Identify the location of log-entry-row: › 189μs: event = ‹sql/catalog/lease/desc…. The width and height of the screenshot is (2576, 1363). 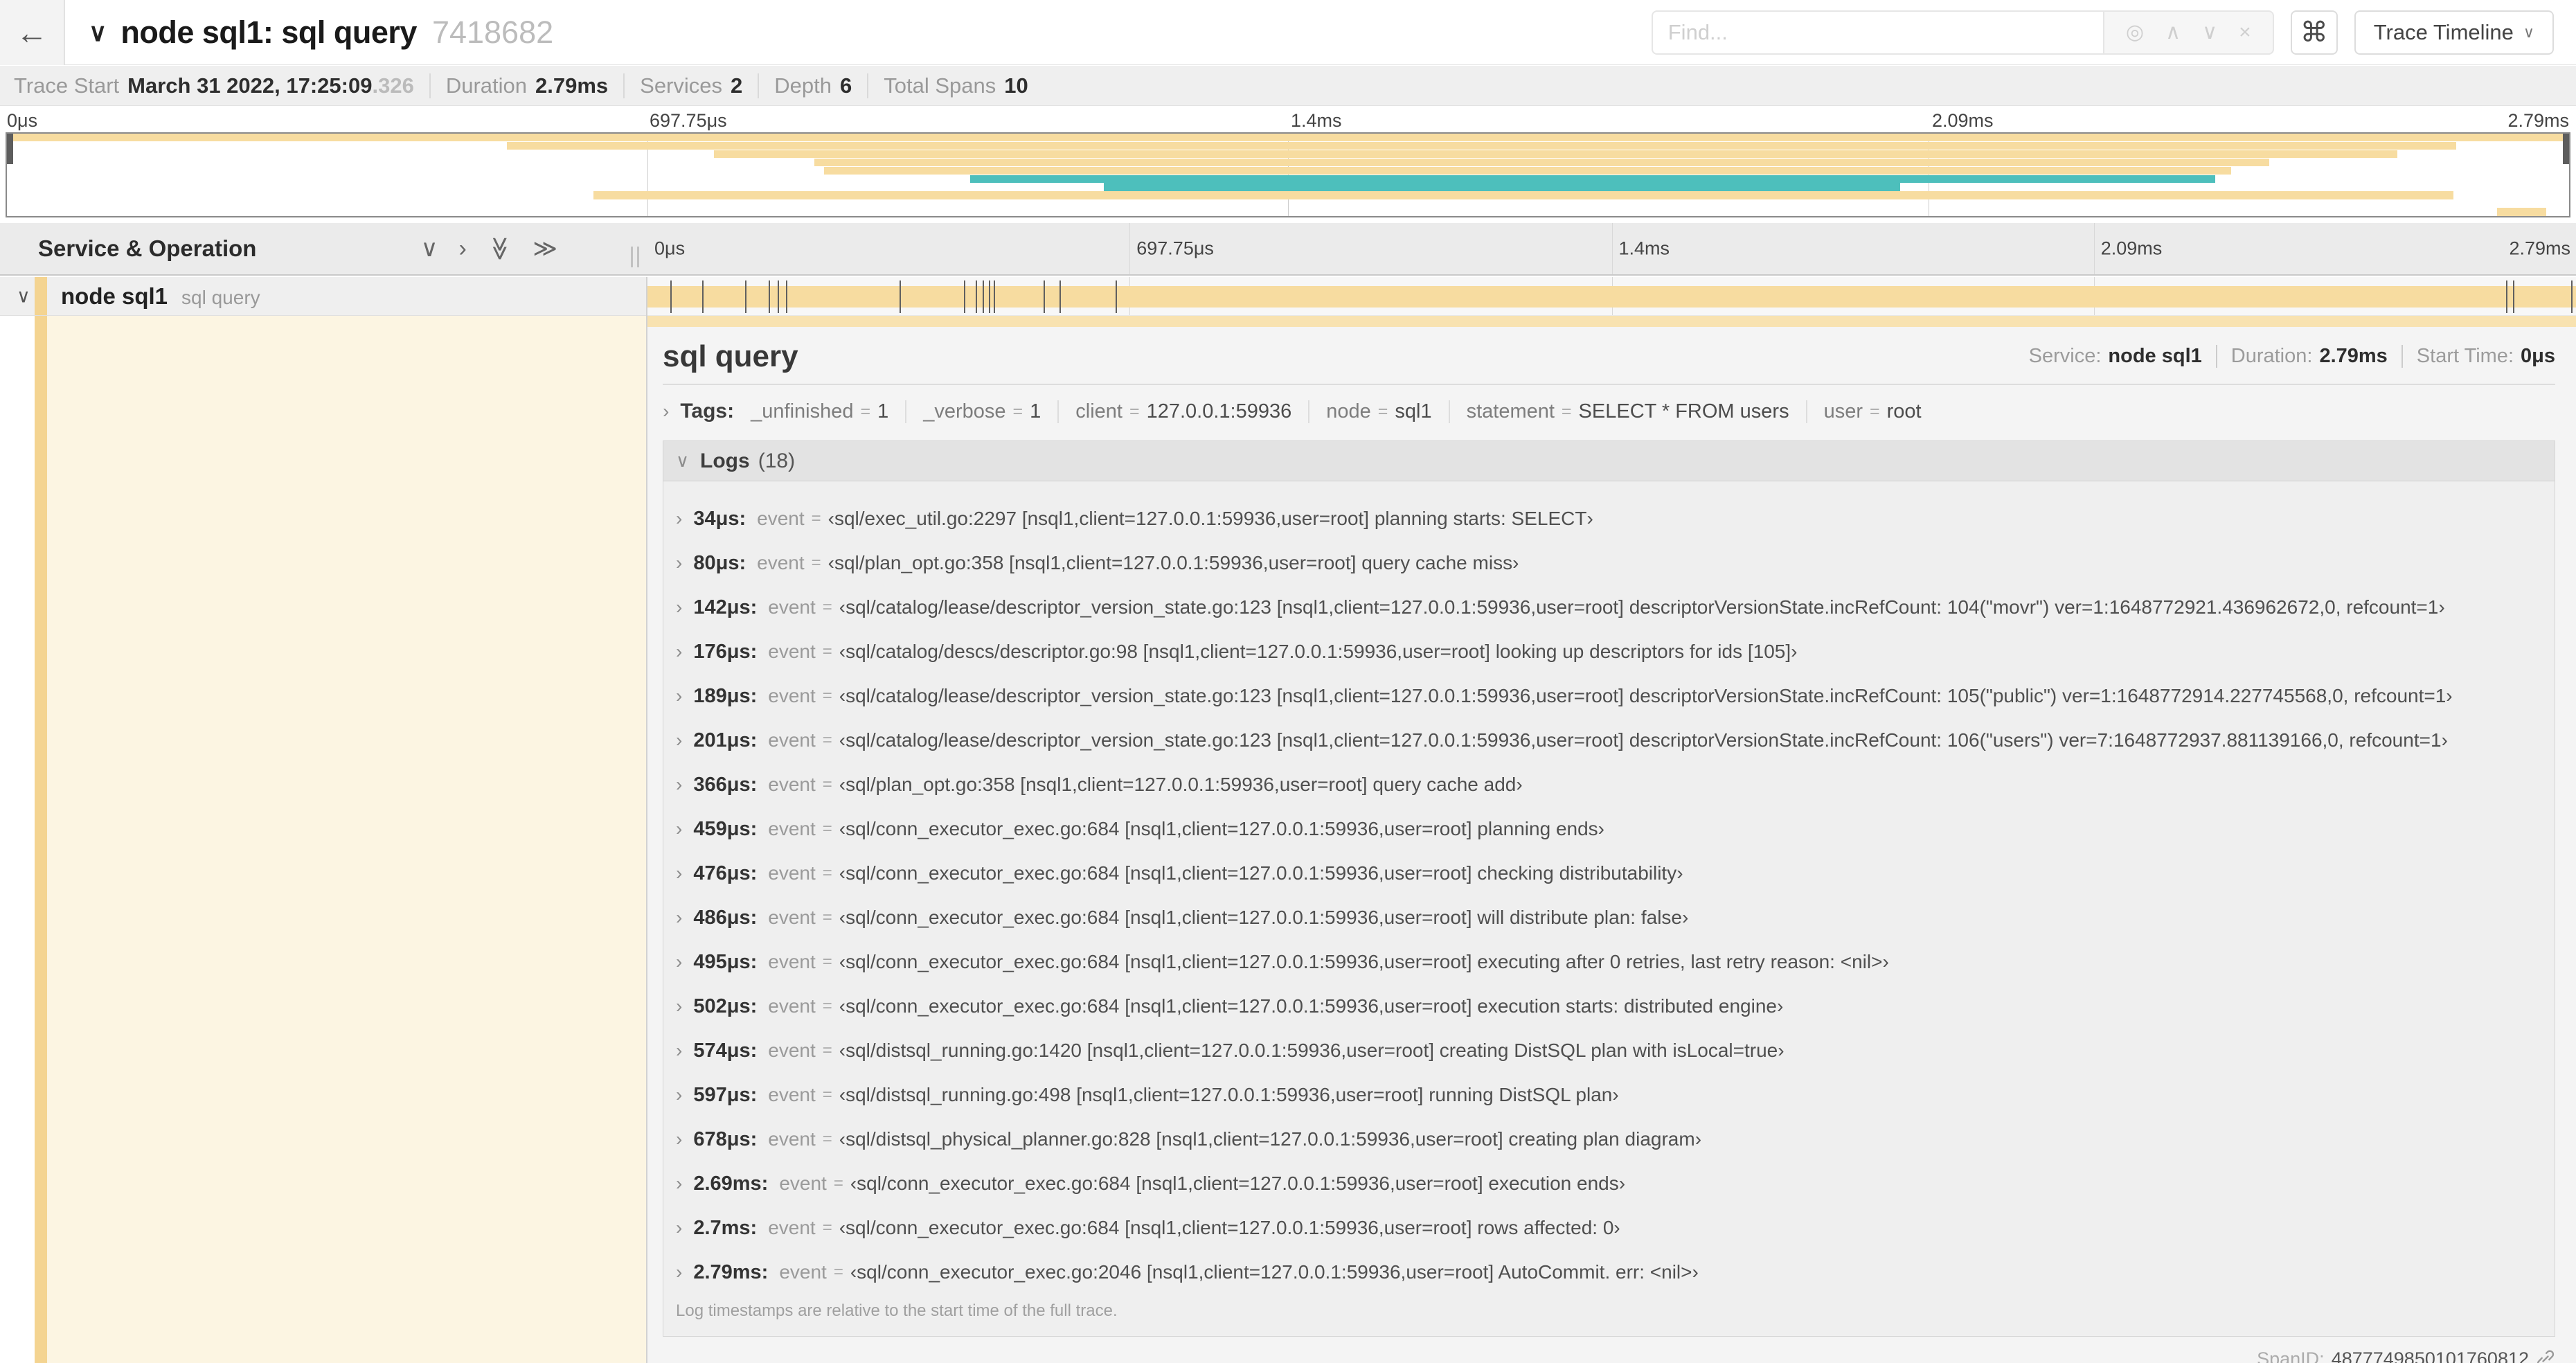
(1612, 696).